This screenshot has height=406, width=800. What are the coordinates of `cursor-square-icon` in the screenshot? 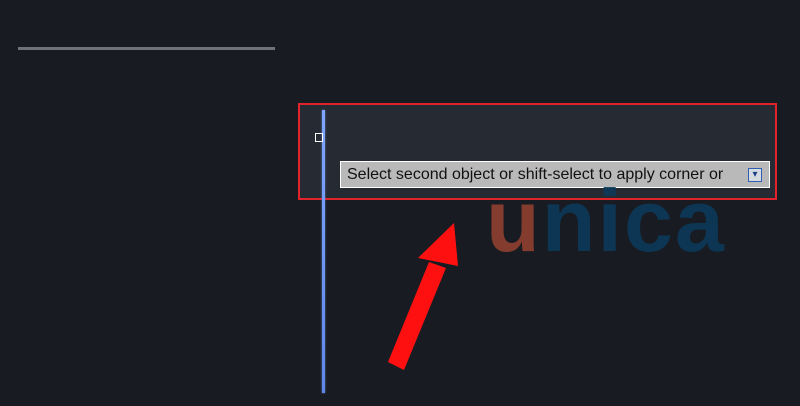 It's located at (319, 137).